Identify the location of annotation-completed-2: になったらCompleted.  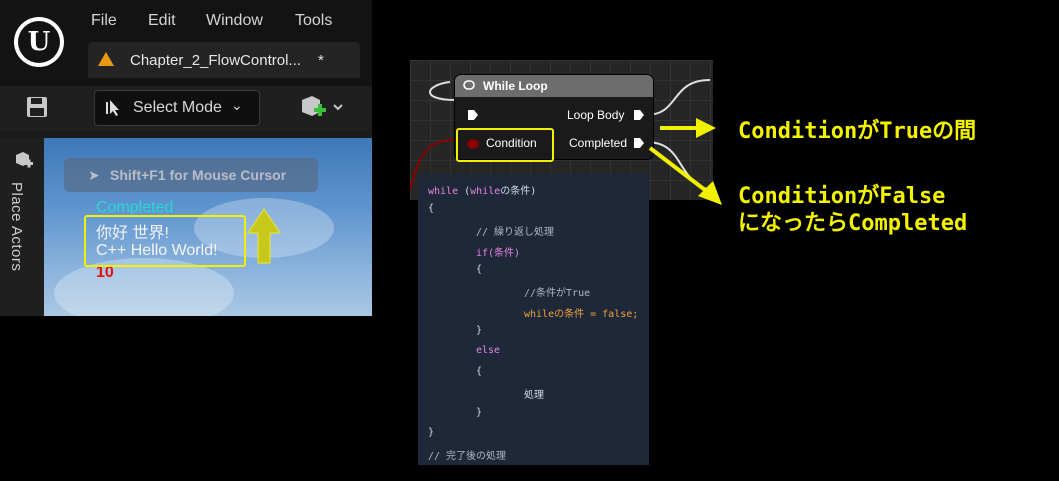
(853, 223).